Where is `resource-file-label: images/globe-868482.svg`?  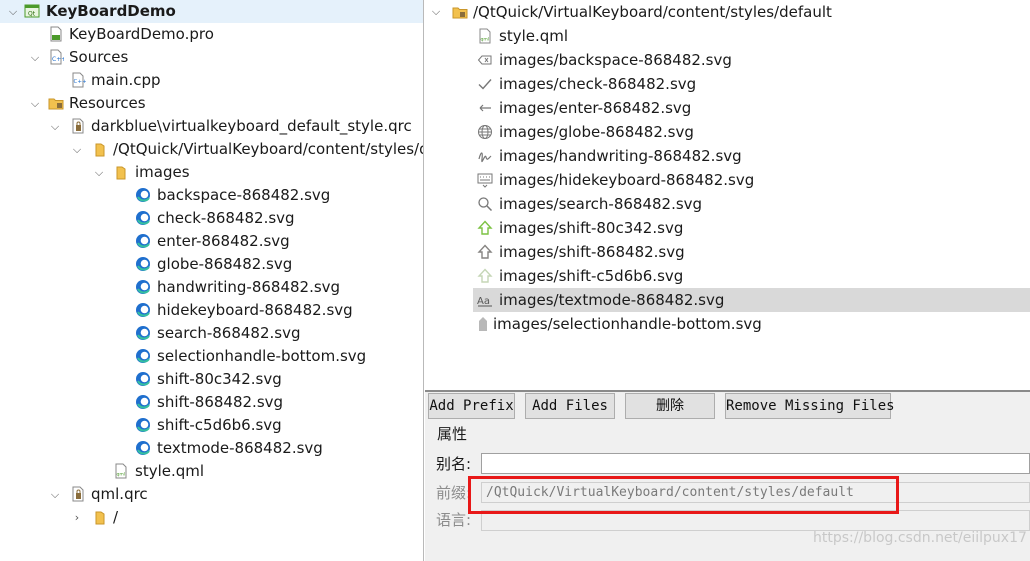 resource-file-label: images/globe-868482.svg is located at coordinates (596, 132).